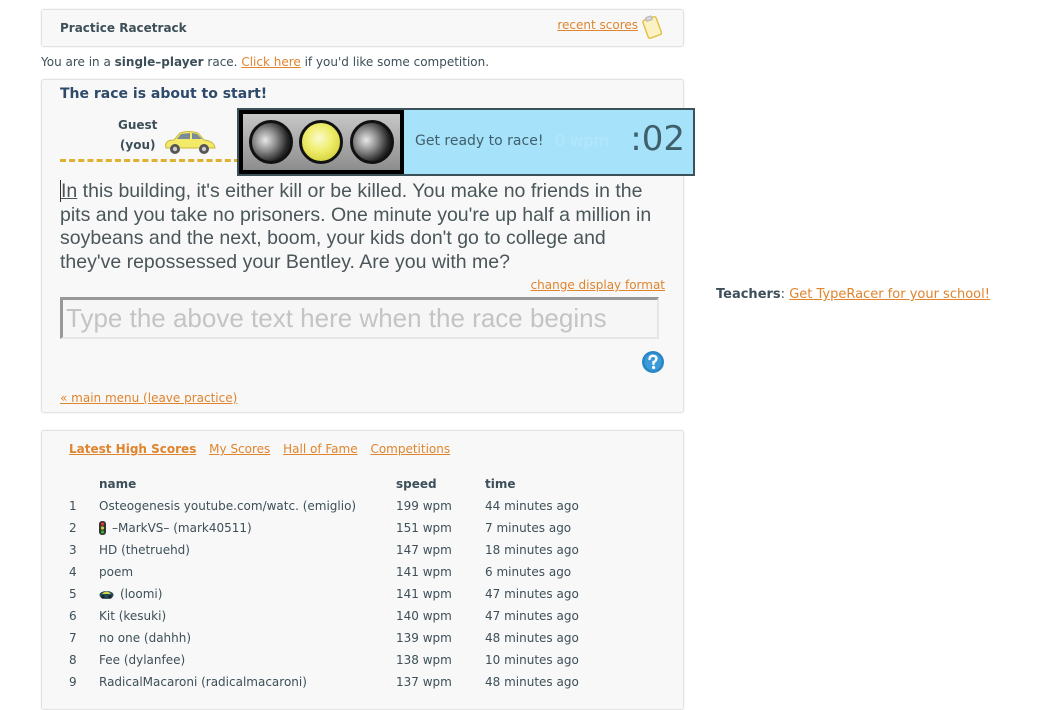 The width and height of the screenshot is (1059, 710). What do you see at coordinates (73, 506) in the screenshot?
I see `score-rank: 1` at bounding box center [73, 506].